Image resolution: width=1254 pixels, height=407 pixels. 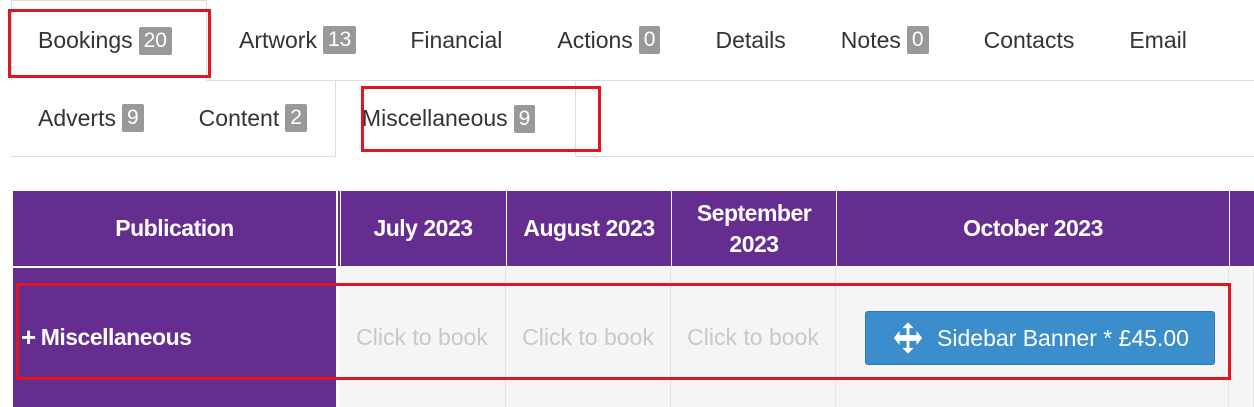 I want to click on tab-contacts: Contacts, so click(x=1029, y=40).